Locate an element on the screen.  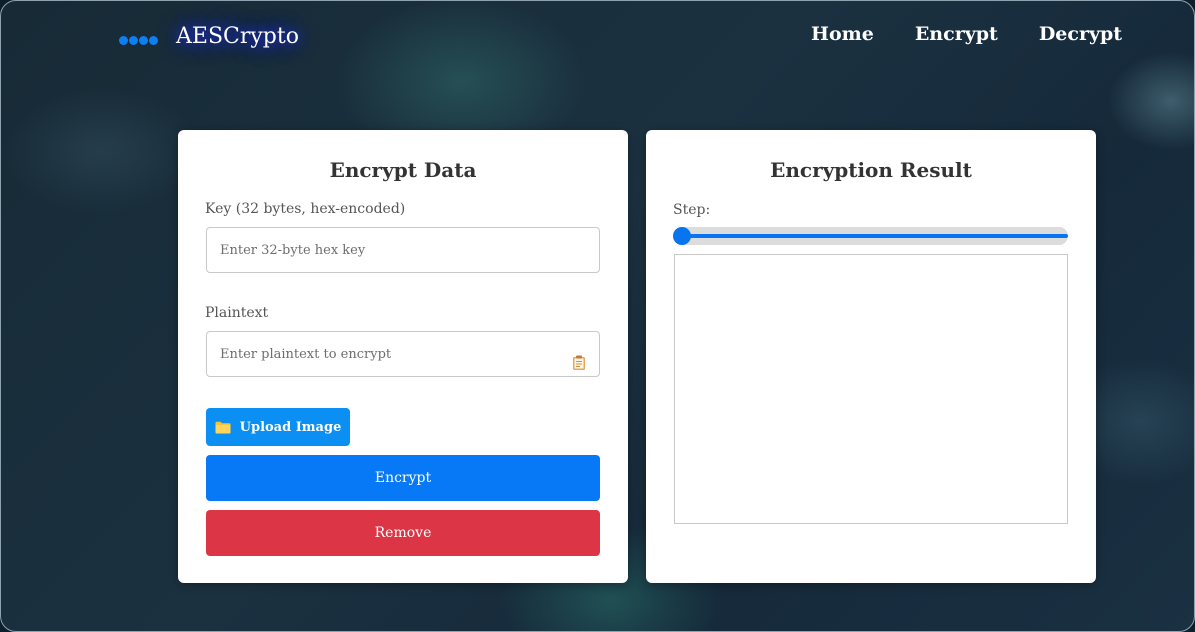
remove-button: Remove is located at coordinates (403, 533).